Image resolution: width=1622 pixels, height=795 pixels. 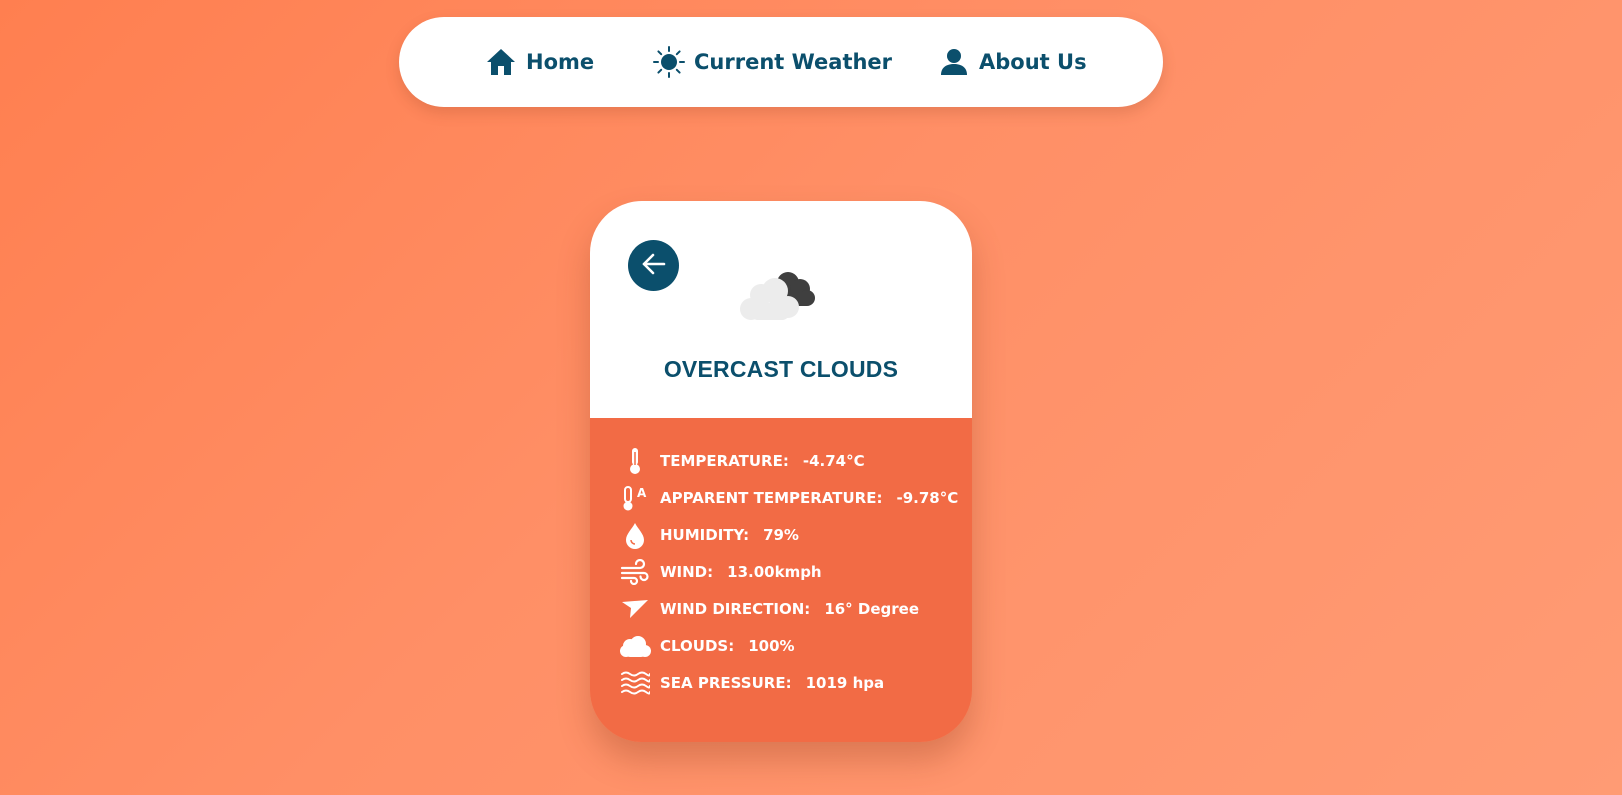 I want to click on nav-home-link: Home, so click(x=539, y=62).